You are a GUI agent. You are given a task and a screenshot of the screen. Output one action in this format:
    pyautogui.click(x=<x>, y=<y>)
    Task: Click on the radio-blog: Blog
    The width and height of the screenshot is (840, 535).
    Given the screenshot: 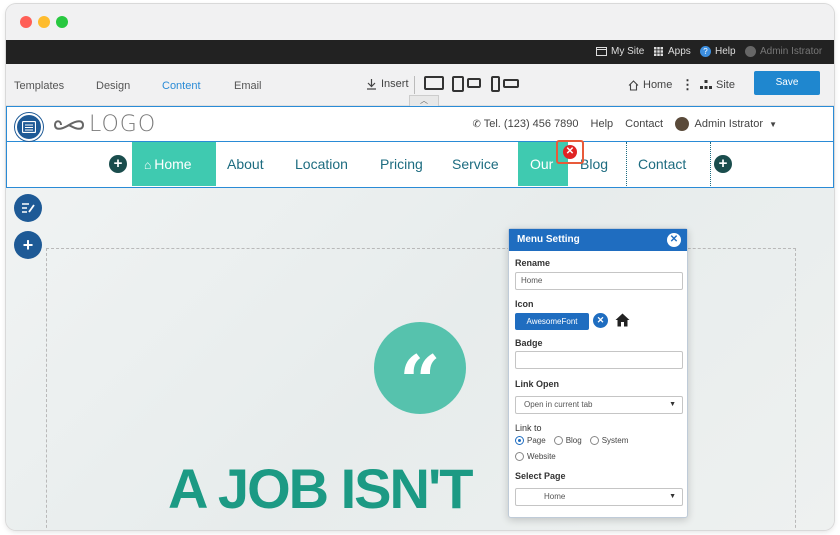 What is the action you would take?
    pyautogui.click(x=567, y=440)
    